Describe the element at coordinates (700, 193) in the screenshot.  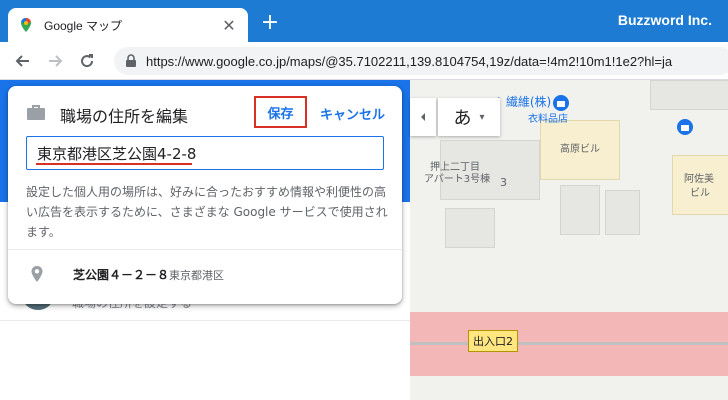
I see `map-label-building: ビル` at that location.